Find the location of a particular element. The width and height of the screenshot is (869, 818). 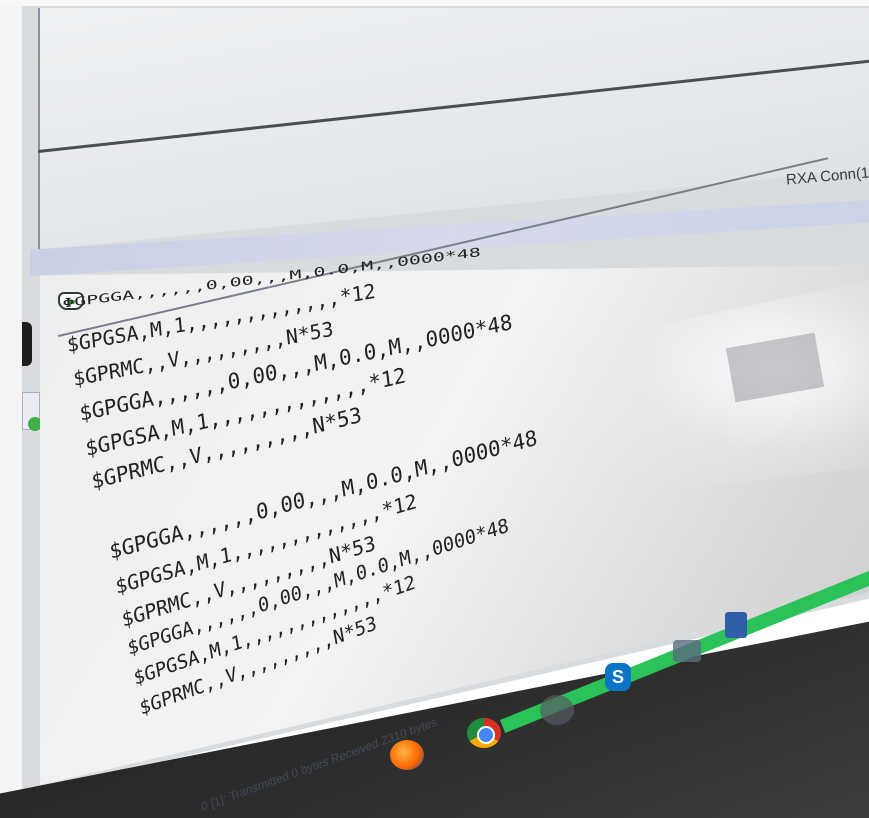

monitor-bezel-top is located at coordinates (434, 3).